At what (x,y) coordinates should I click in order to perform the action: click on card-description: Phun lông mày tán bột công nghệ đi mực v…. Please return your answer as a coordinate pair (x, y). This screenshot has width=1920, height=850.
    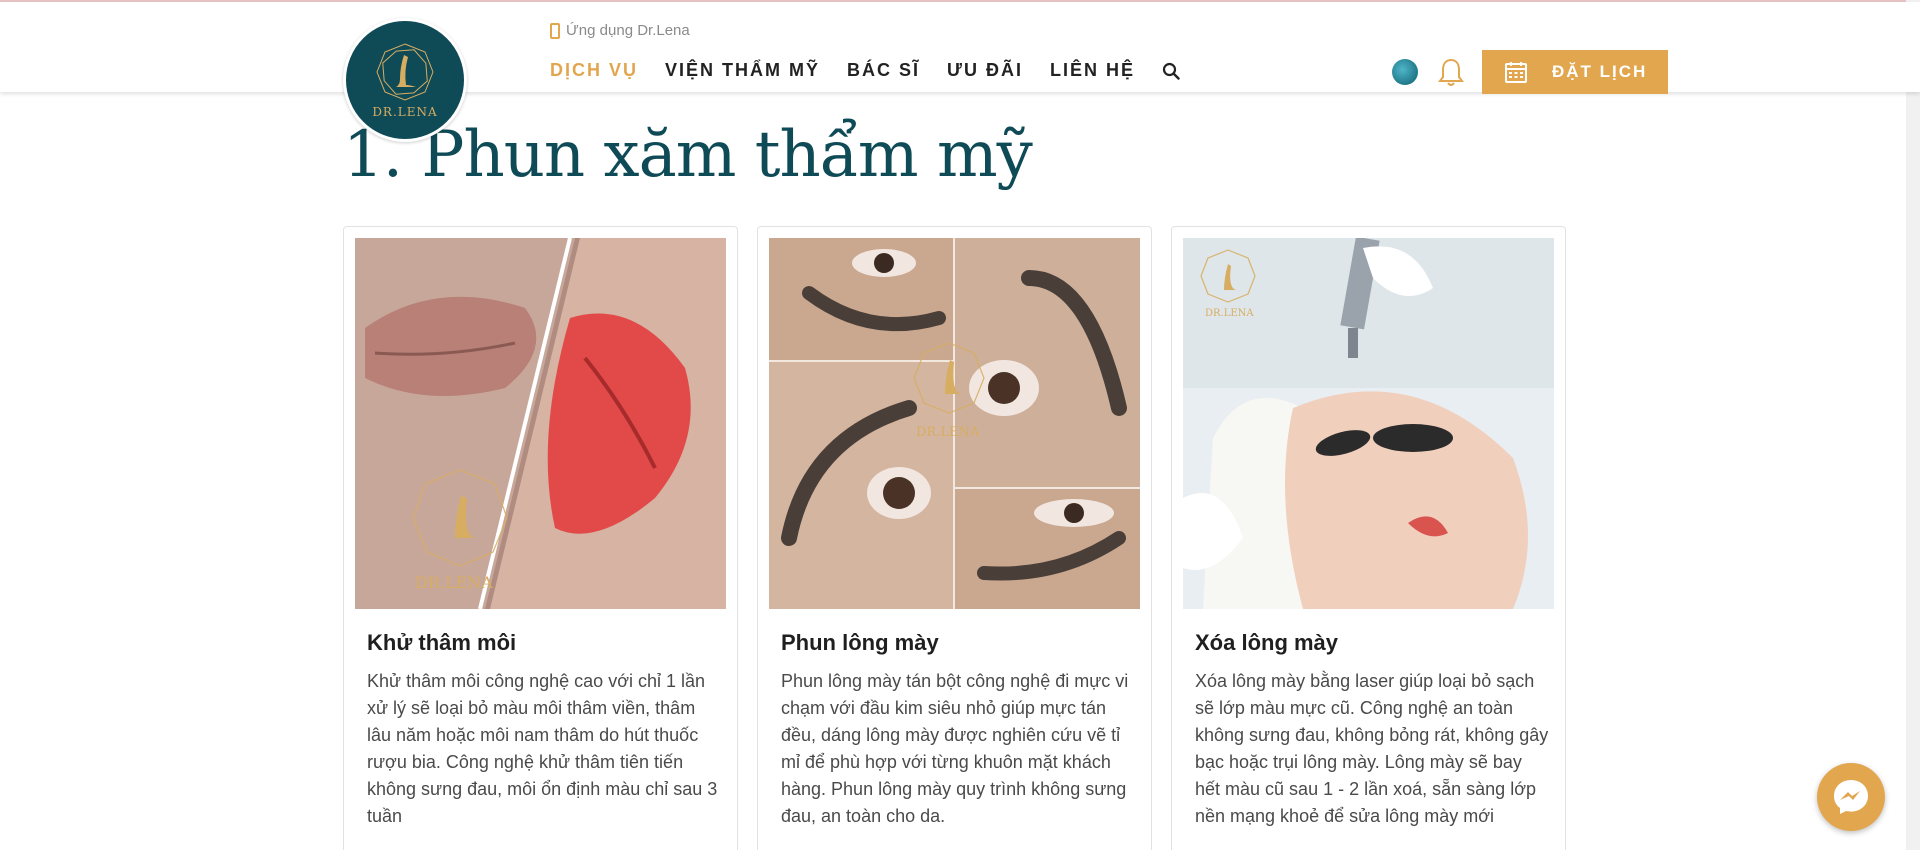
    Looking at the image, I should click on (955, 748).